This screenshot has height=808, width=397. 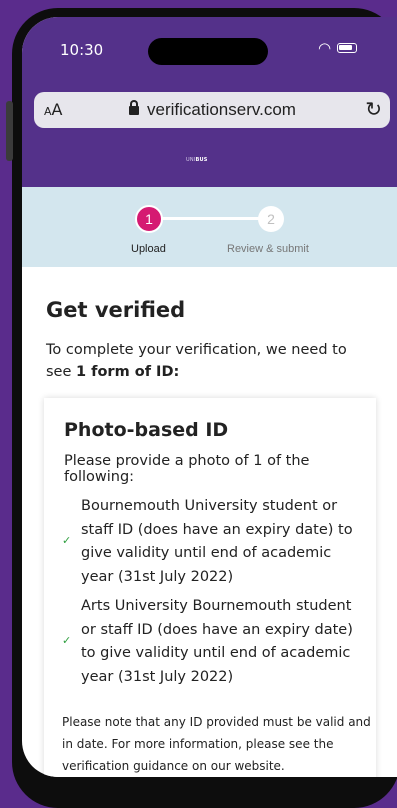 What do you see at coordinates (146, 430) in the screenshot?
I see `card-title: Photo-based ID` at bounding box center [146, 430].